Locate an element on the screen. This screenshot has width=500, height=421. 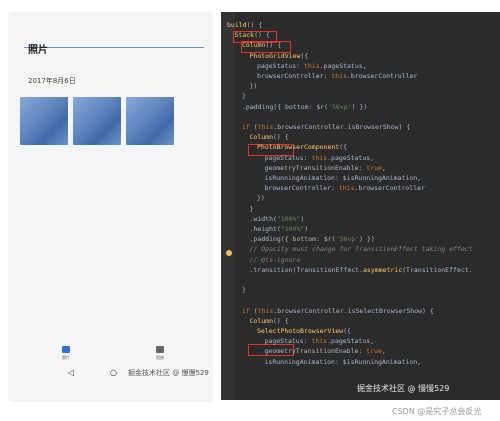
code-token: (TransitionEffect. is located at coordinates (437, 269).